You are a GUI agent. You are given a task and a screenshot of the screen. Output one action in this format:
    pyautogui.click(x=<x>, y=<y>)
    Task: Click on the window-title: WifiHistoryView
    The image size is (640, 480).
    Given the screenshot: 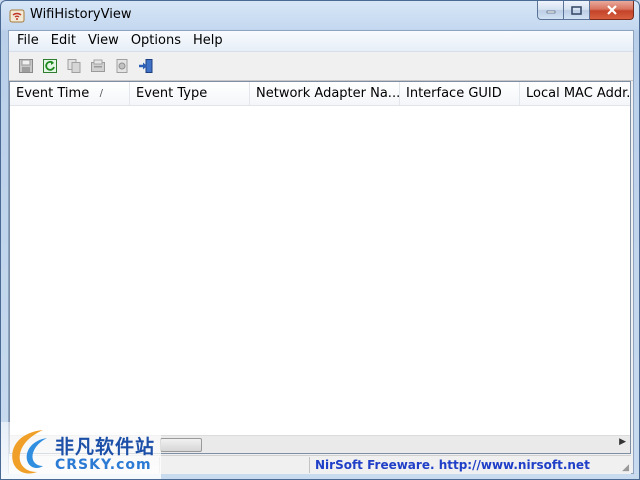 What is the action you would take?
    pyautogui.click(x=81, y=14)
    